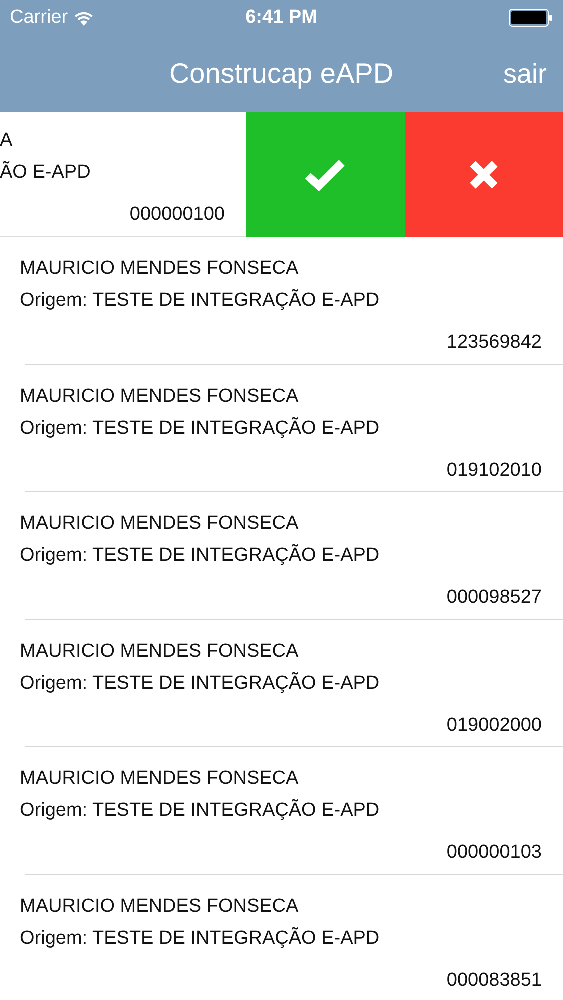 Image resolution: width=563 pixels, height=1000 pixels. Describe the element at coordinates (494, 598) in the screenshot. I see `number-text: 000098527` at that location.